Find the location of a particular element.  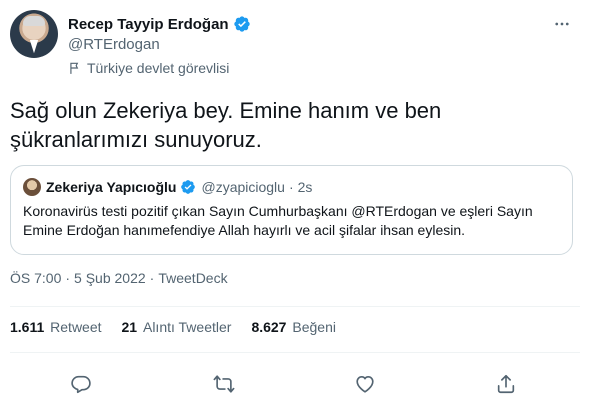

avatar-hair-shape is located at coordinates (34, 21).